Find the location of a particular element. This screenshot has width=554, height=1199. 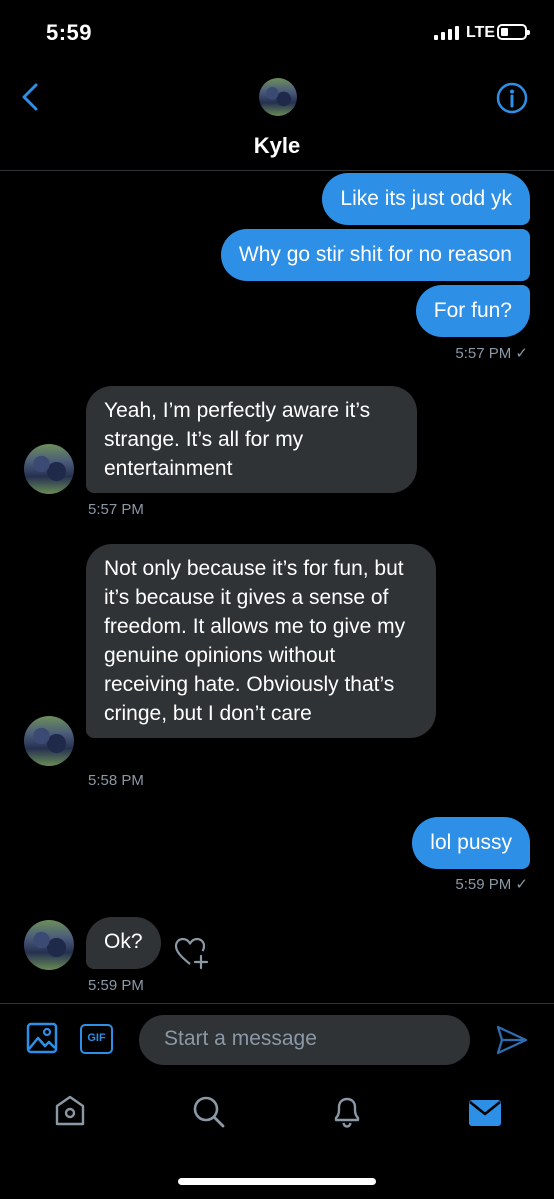

home-indicator is located at coordinates (277, 1181).